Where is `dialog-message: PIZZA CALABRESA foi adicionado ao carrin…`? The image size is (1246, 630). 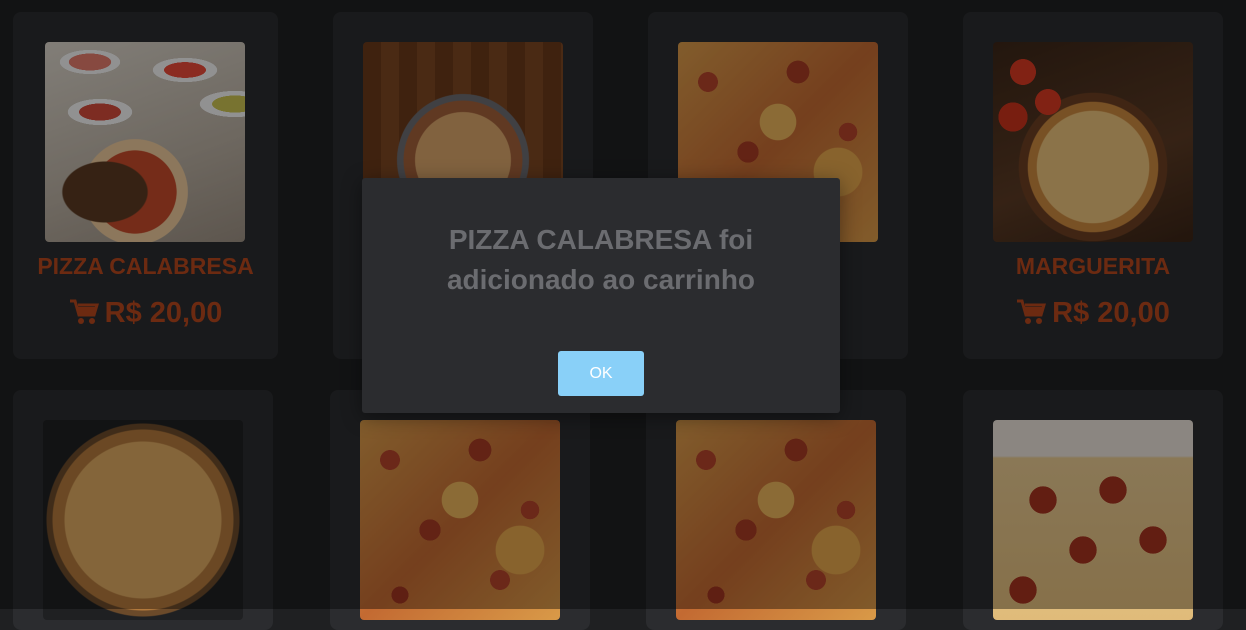
dialog-message: PIZZA CALABRESA foi adicionado ao carrin… is located at coordinates (601, 259).